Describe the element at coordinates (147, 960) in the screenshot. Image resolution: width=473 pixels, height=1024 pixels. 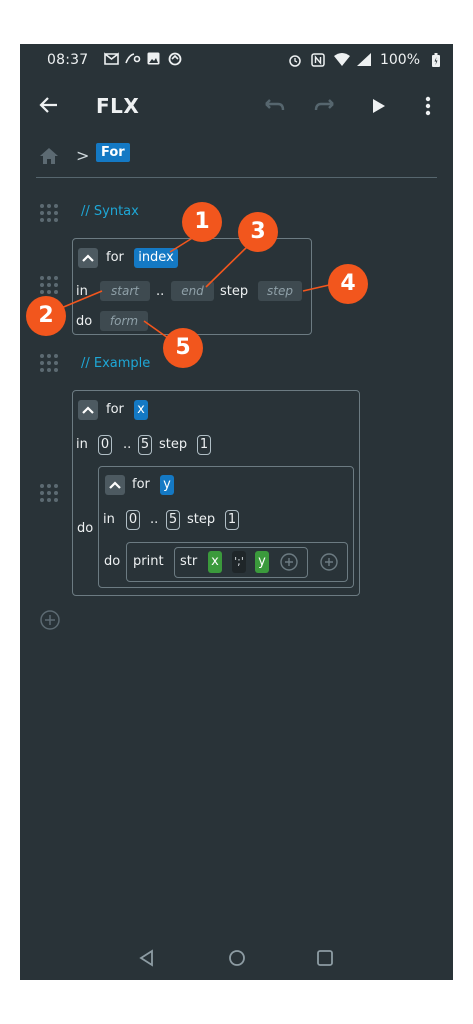
I see `nav-back-icon` at that location.